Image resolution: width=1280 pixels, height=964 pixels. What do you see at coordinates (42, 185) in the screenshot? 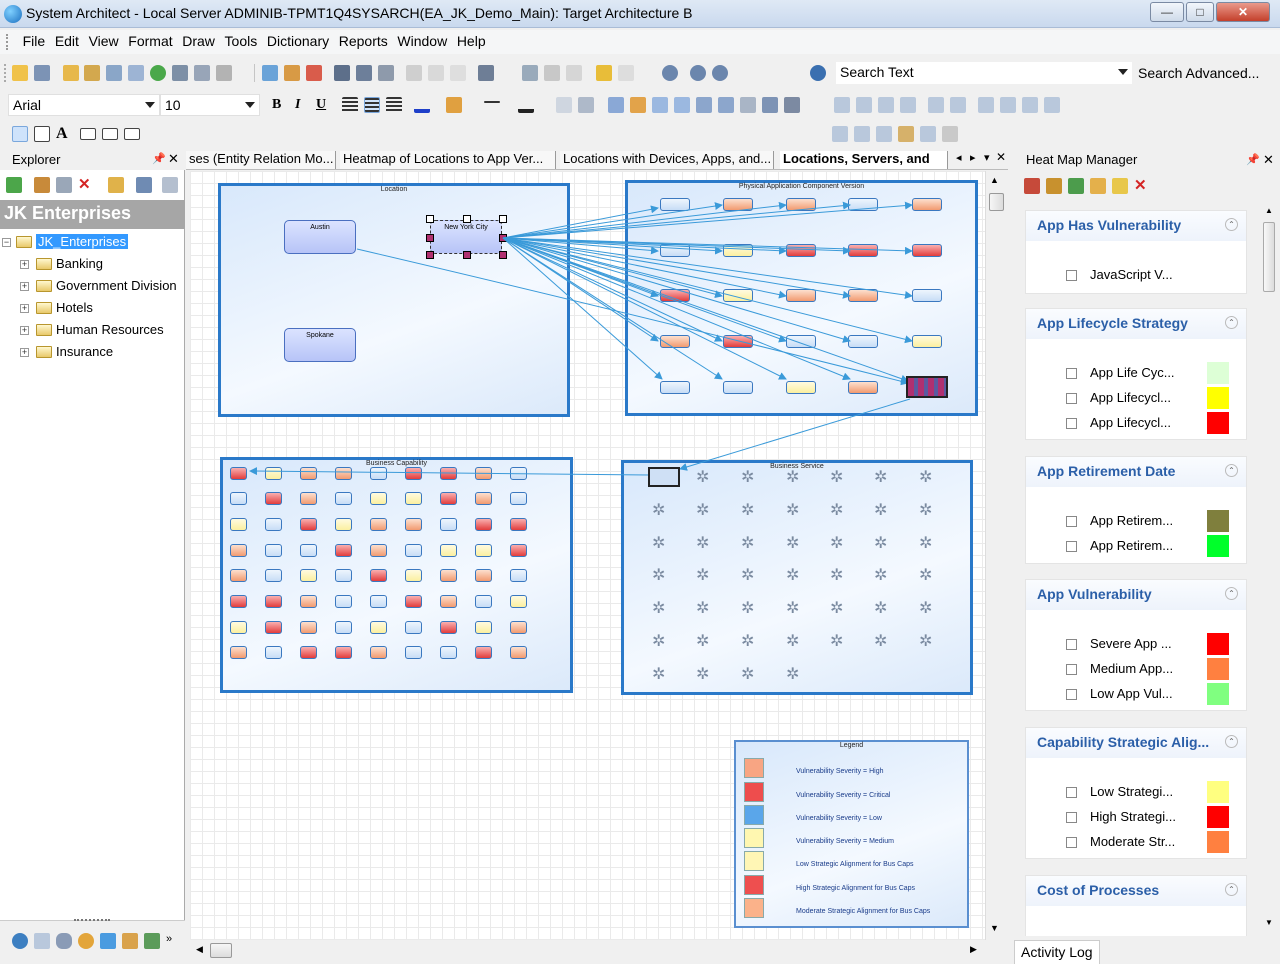
I see `edit-icon` at bounding box center [42, 185].